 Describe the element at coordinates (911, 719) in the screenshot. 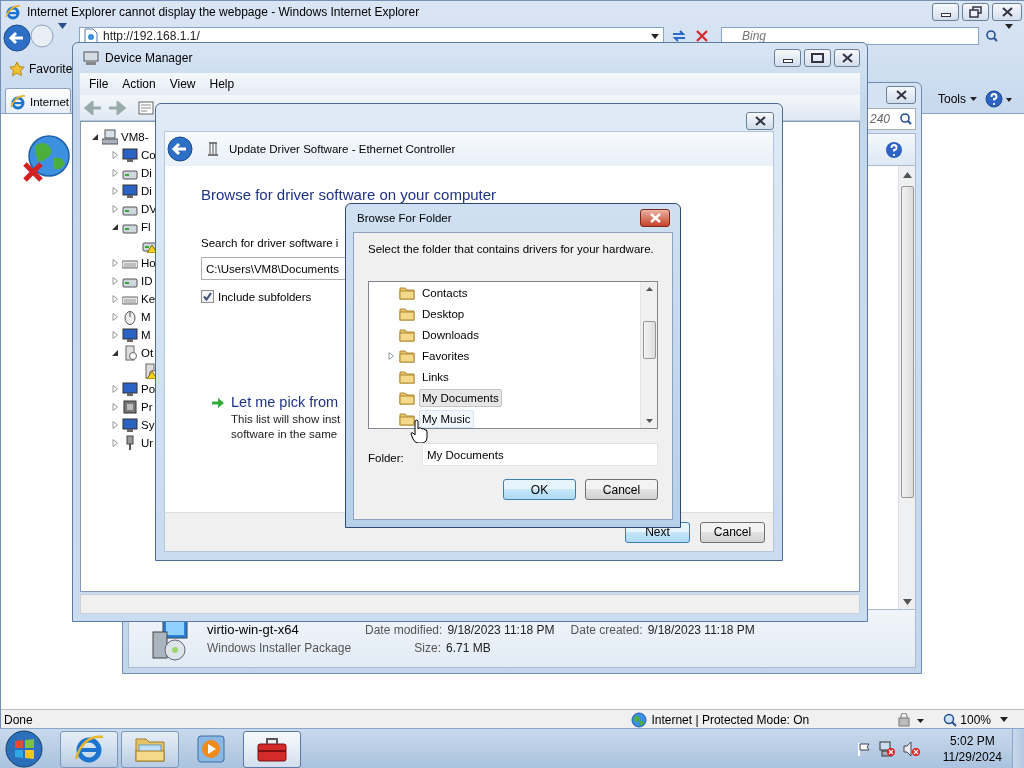

I see `lock-icon` at that location.